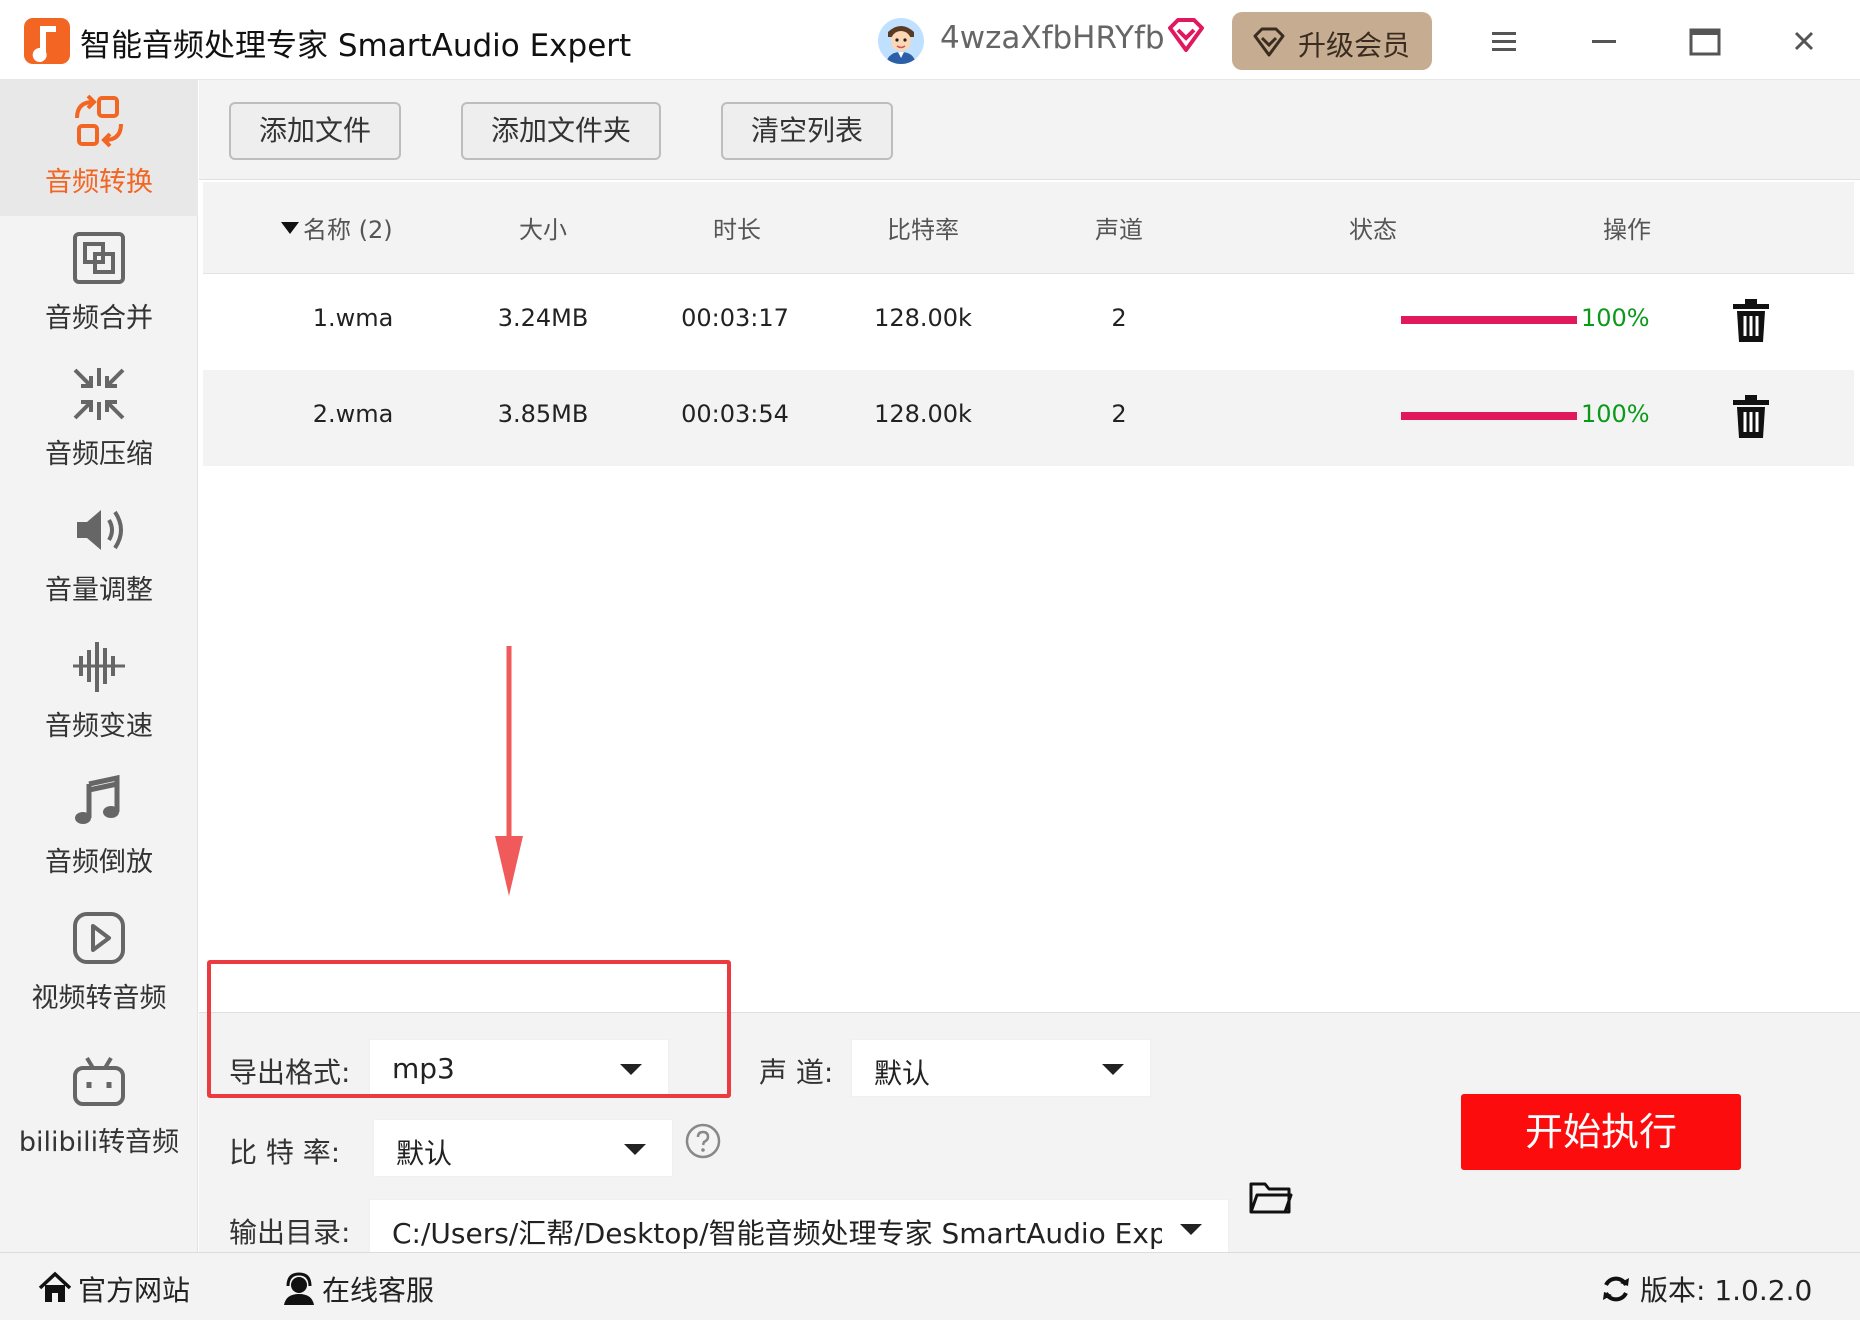  Describe the element at coordinates (1028, 322) in the screenshot. I see `table-row: 1.wma 3.24MB 00:03:17 128.00k 2 100%` at that location.